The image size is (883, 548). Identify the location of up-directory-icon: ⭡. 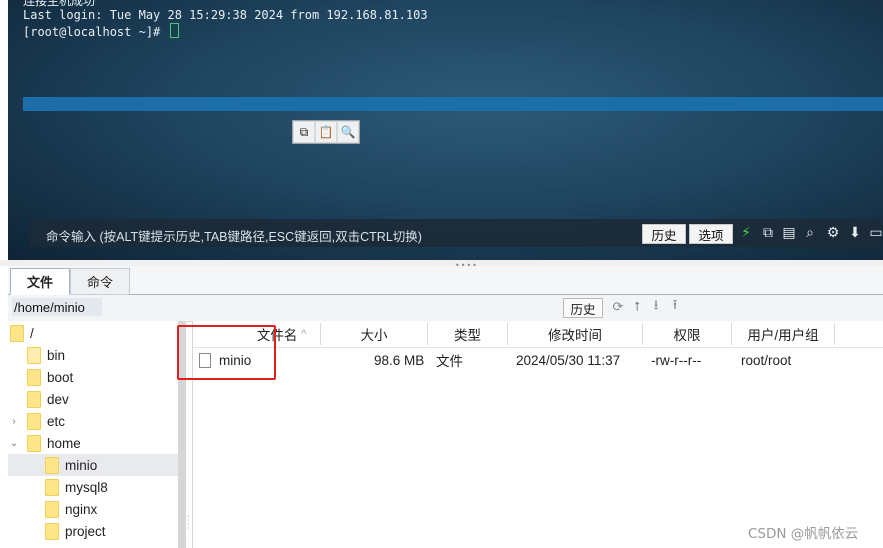
(637, 307).